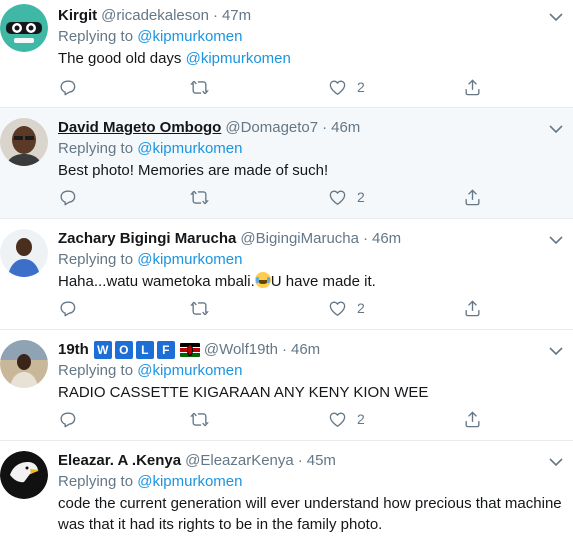 The width and height of the screenshot is (573, 538). What do you see at coordinates (262, 280) in the screenshot?
I see `laughing-emoji-icon` at bounding box center [262, 280].